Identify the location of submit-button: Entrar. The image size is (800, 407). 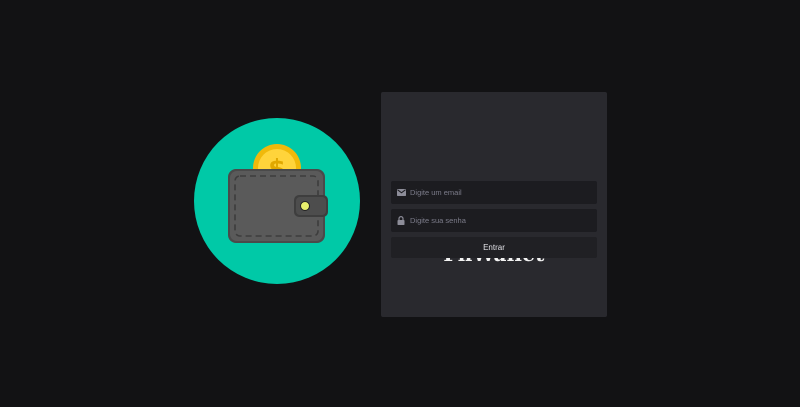
(494, 247).